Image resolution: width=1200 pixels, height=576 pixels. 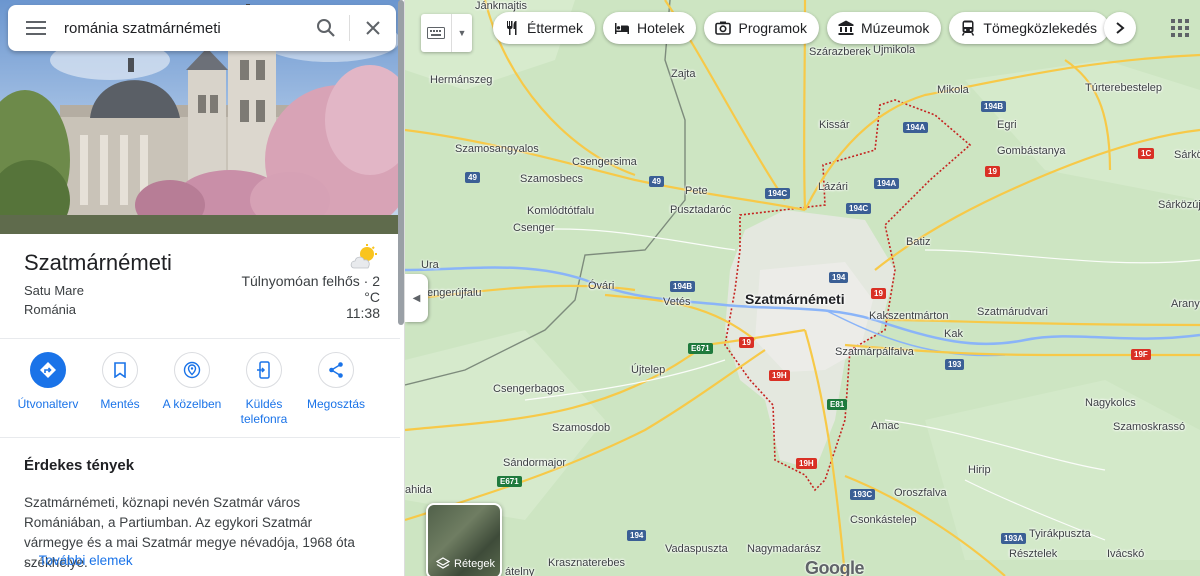 What do you see at coordinates (918, 242) in the screenshot?
I see `map-label: Batiz` at bounding box center [918, 242].